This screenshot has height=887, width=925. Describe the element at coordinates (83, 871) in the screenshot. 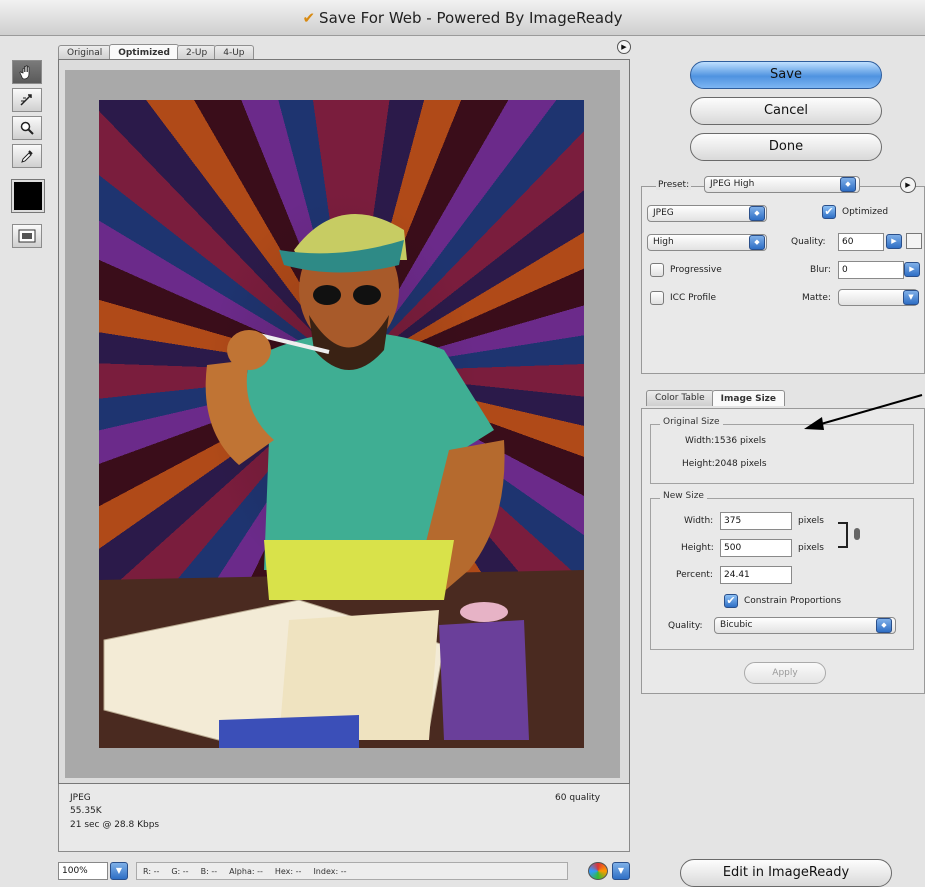

I see `zoom-level-field: 100%` at that location.